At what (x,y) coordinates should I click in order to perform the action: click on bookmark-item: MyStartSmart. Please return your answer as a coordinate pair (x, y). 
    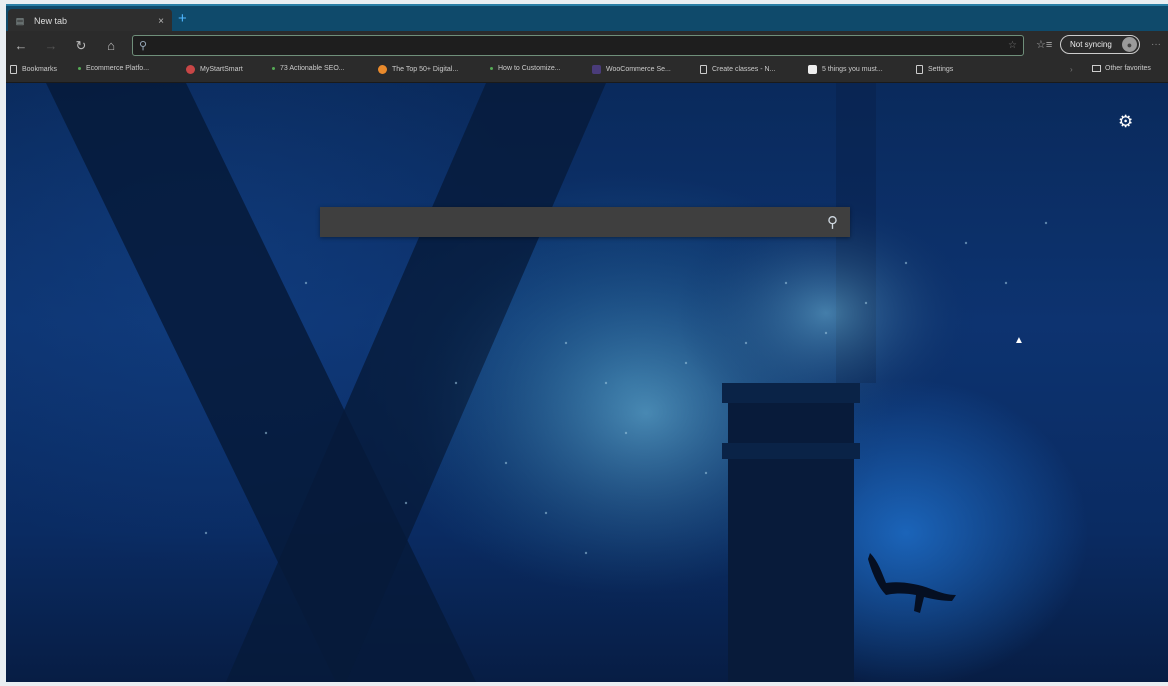
    Looking at the image, I should click on (214, 69).